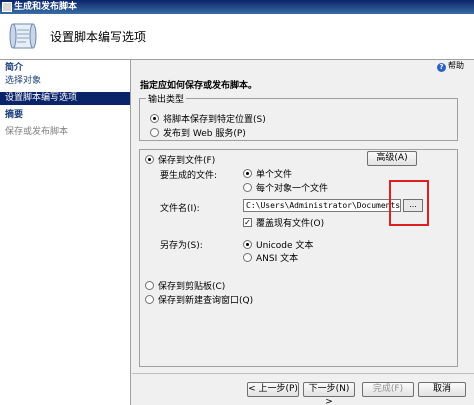  What do you see at coordinates (441, 67) in the screenshot?
I see `help-icon: ?` at bounding box center [441, 67].